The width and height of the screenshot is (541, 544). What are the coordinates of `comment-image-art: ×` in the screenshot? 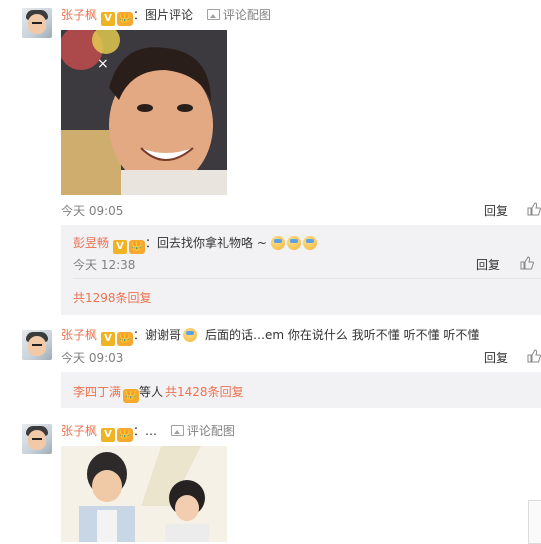 It's located at (144, 112).